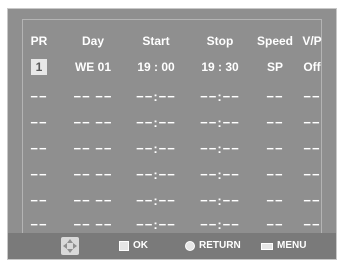  I want to click on program-number: 1, so click(39, 67).